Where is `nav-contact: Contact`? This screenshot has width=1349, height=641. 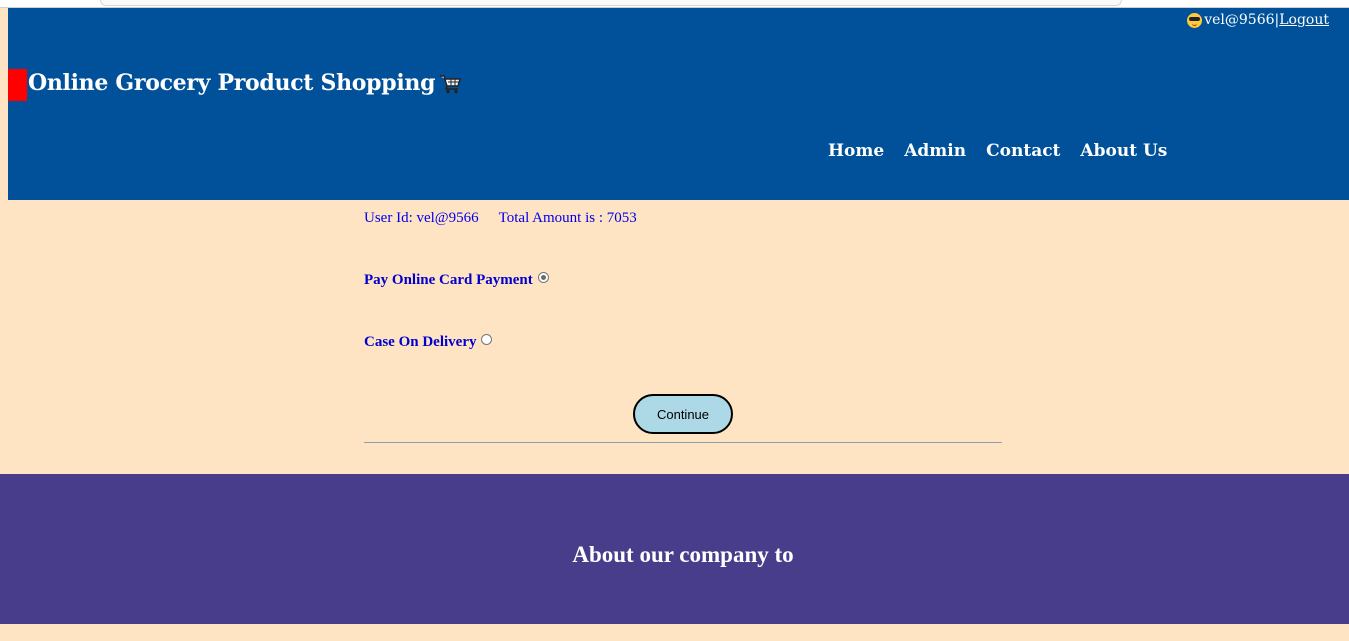
nav-contact: Contact is located at coordinates (1023, 151).